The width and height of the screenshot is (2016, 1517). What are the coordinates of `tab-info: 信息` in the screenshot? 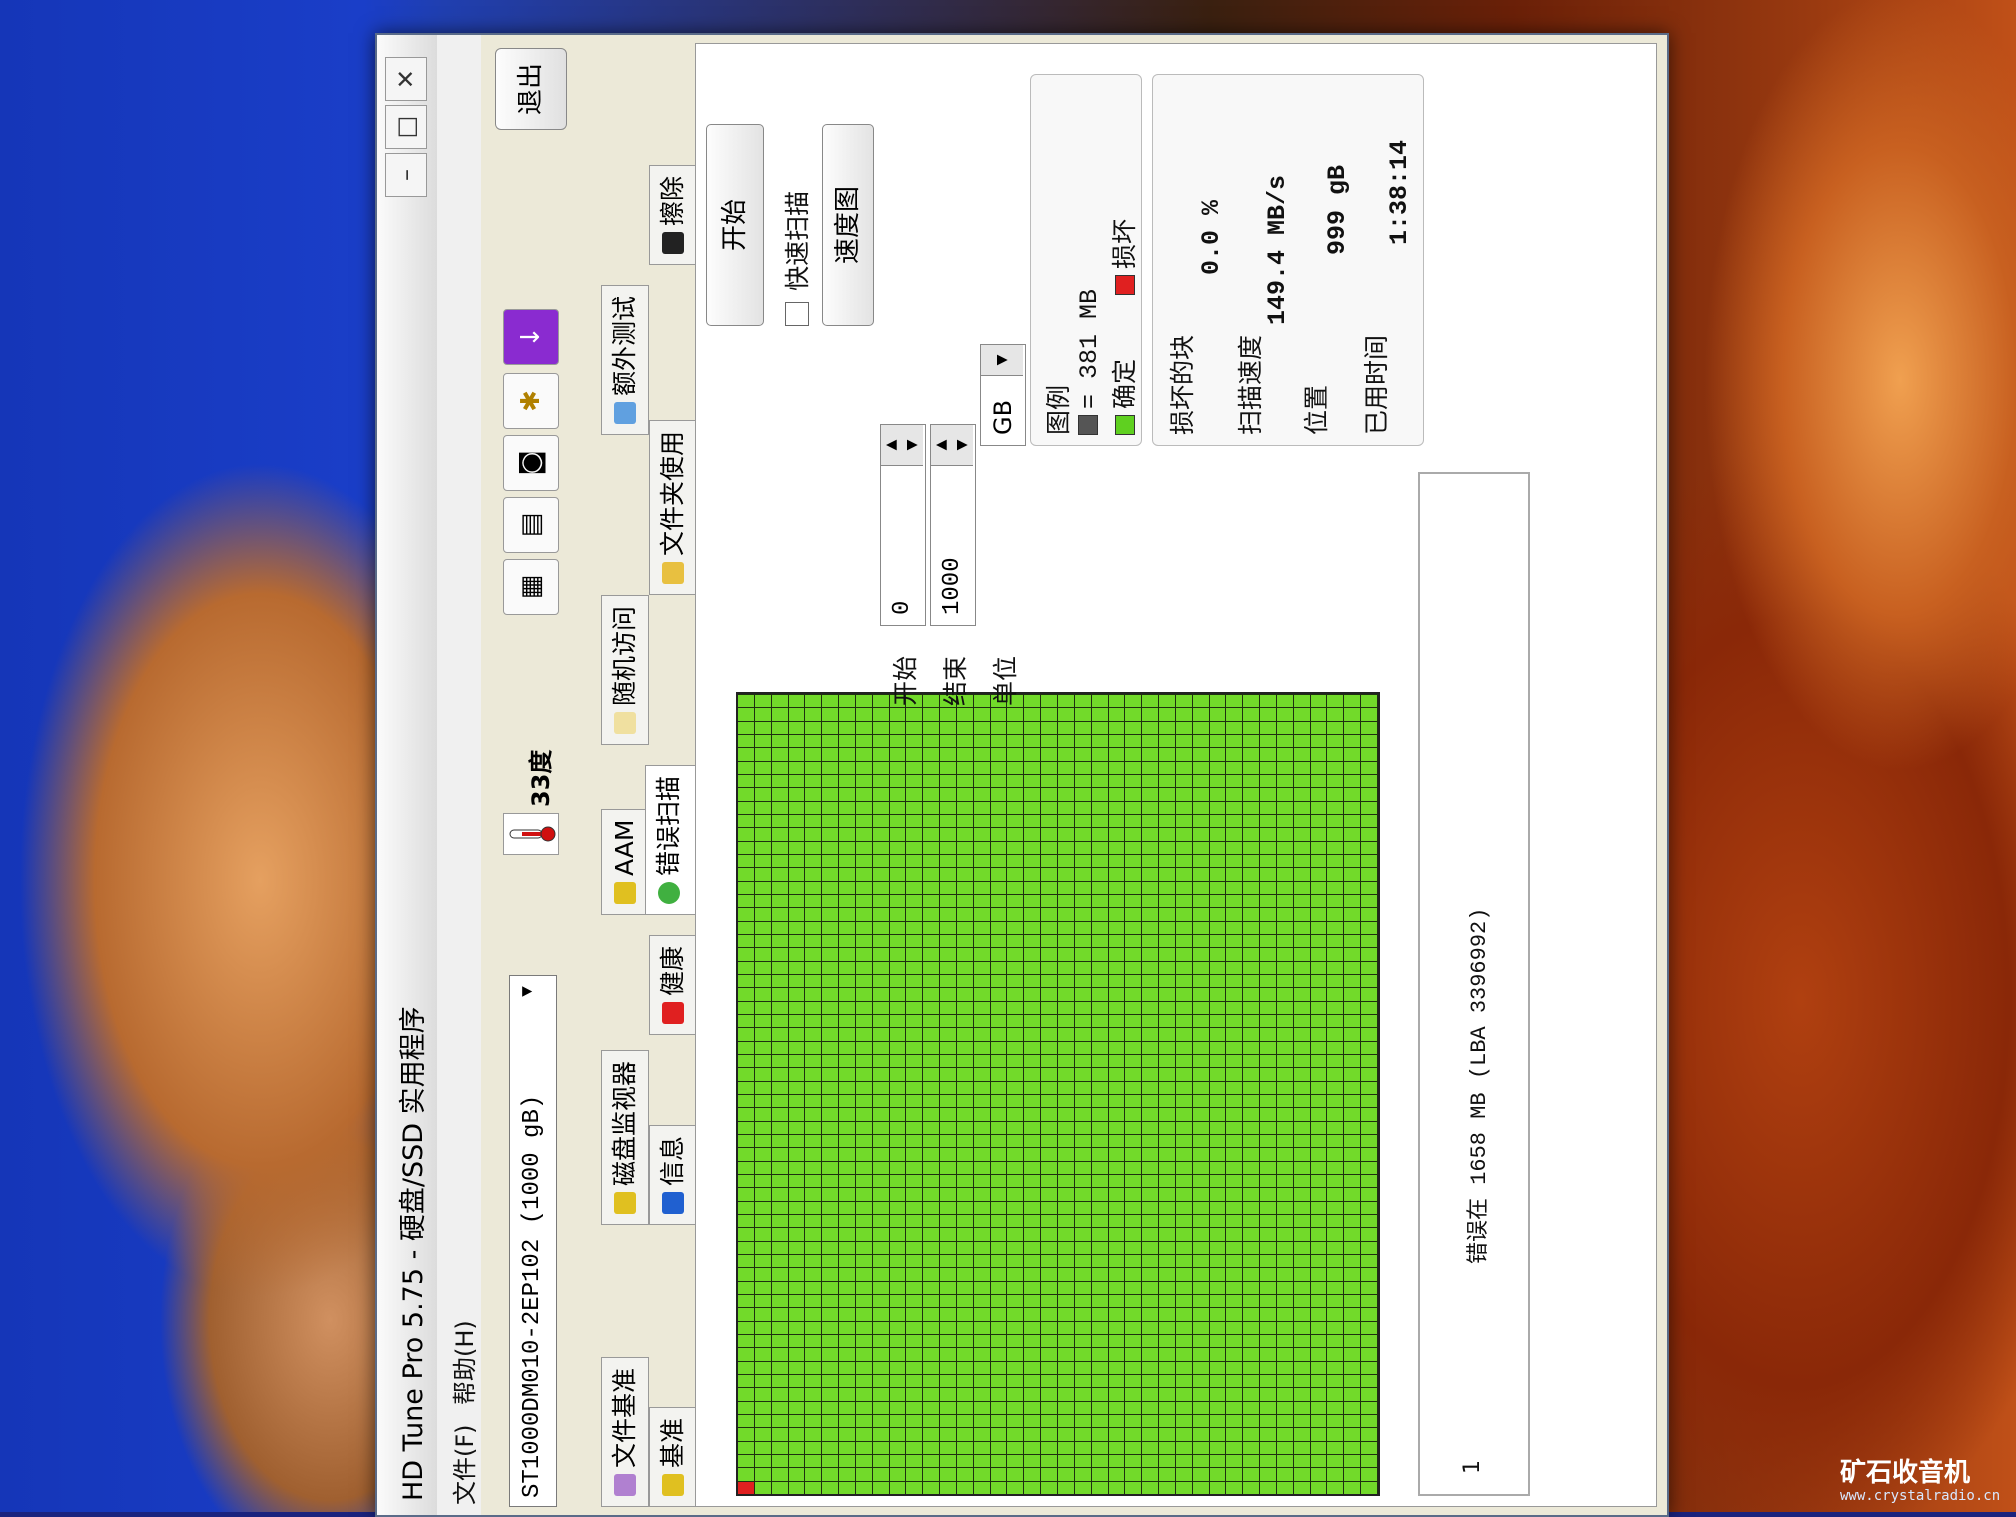 It's located at (673, 1174).